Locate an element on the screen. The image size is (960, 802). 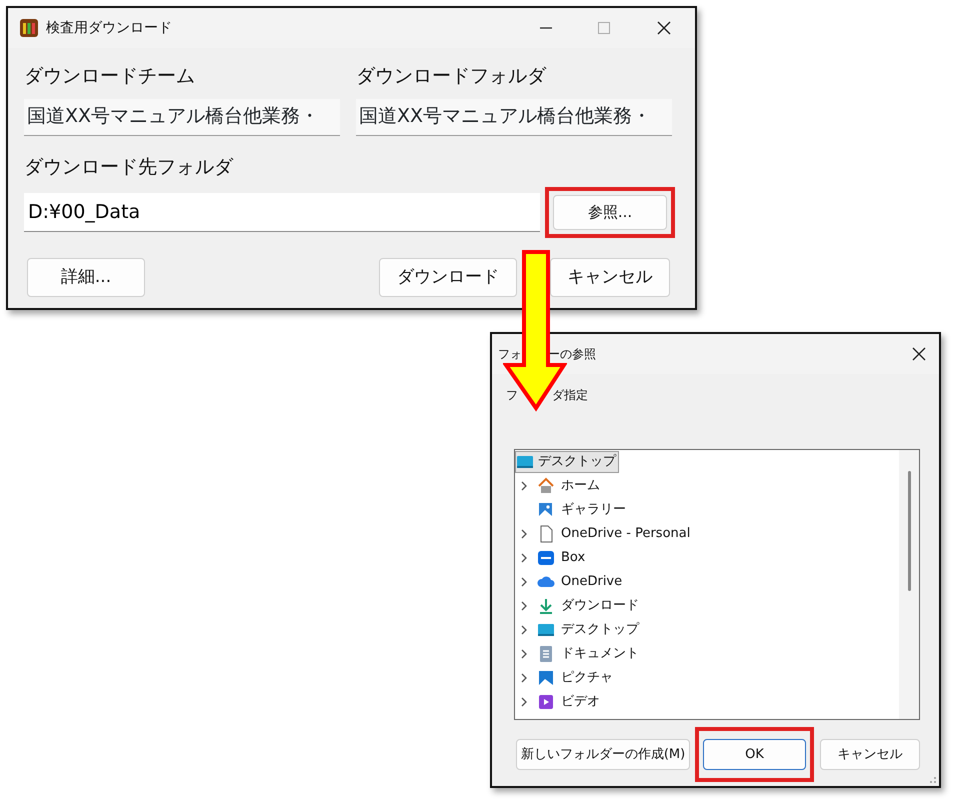
resize-grip-icon is located at coordinates (933, 780).